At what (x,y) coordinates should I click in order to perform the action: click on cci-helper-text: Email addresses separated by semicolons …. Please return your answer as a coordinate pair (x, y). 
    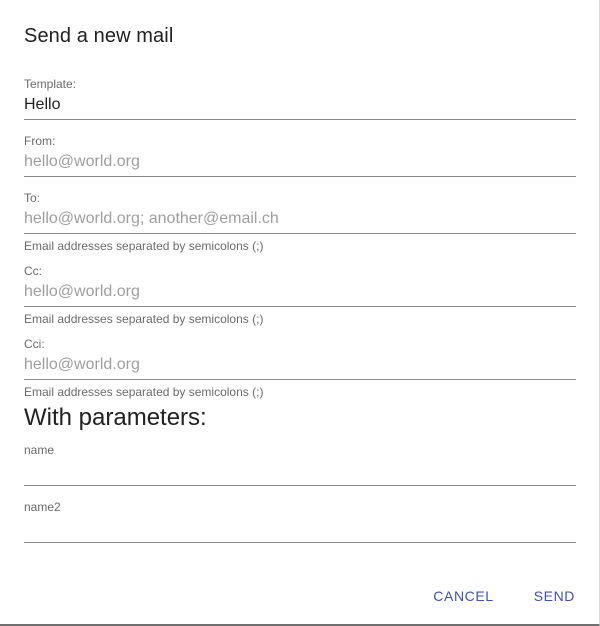
    Looking at the image, I should click on (144, 392).